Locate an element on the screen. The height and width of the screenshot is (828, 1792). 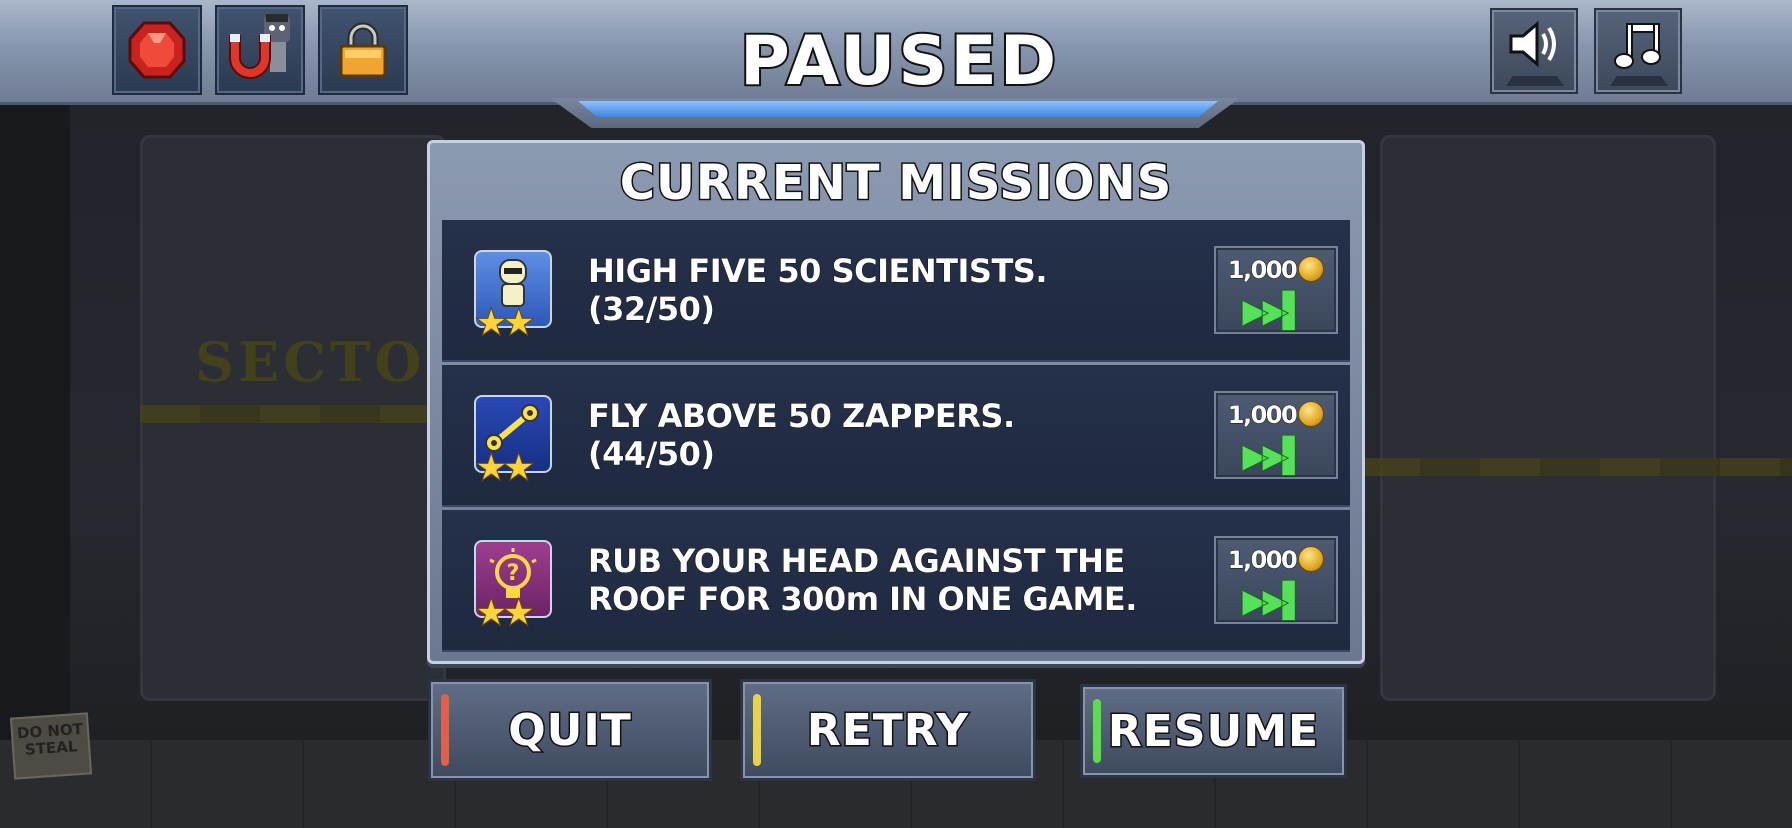
scientist-icon: ★★ is located at coordinates (513, 295).